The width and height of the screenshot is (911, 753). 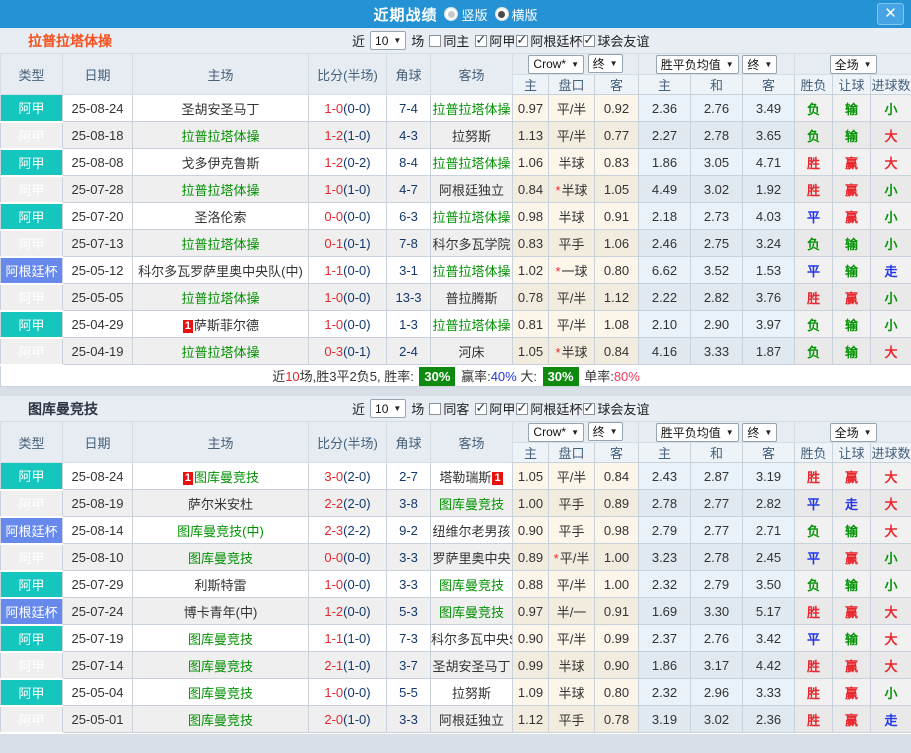 What do you see at coordinates (890, 14) in the screenshot?
I see `close-button: ✕` at bounding box center [890, 14].